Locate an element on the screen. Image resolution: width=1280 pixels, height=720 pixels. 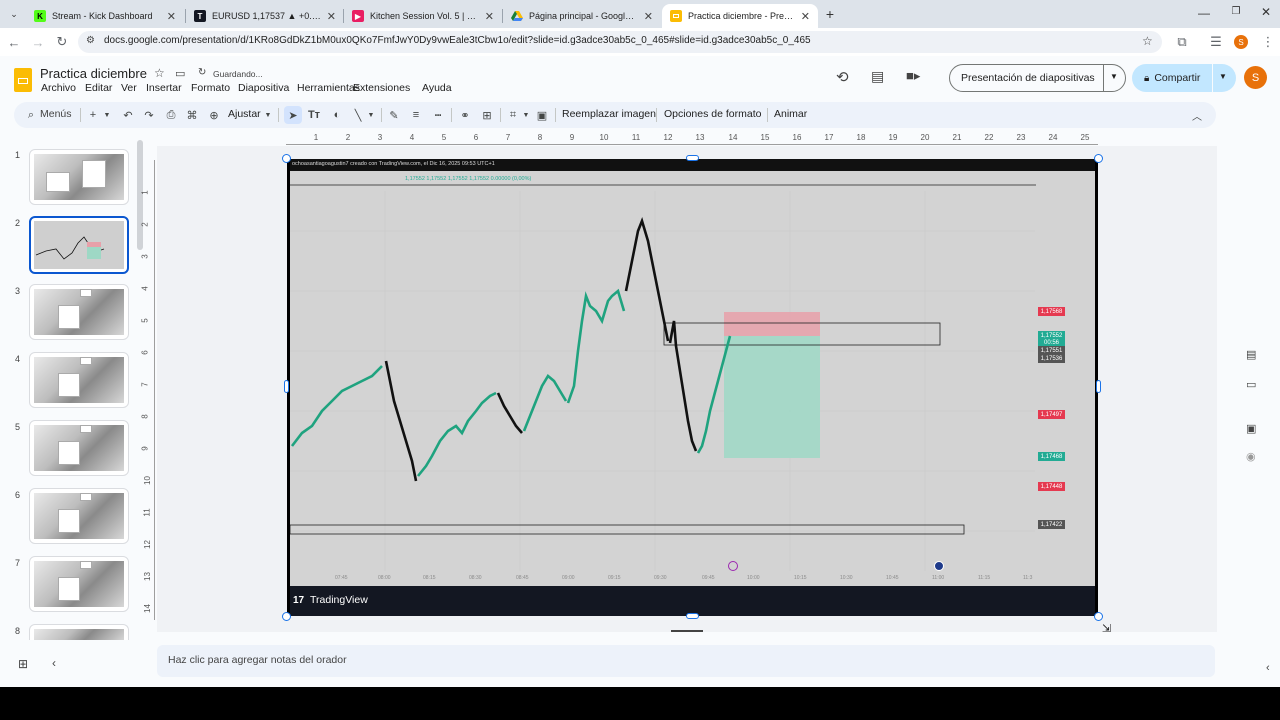
menu-ayuda: Ayuda is located at coordinates (437, 88).